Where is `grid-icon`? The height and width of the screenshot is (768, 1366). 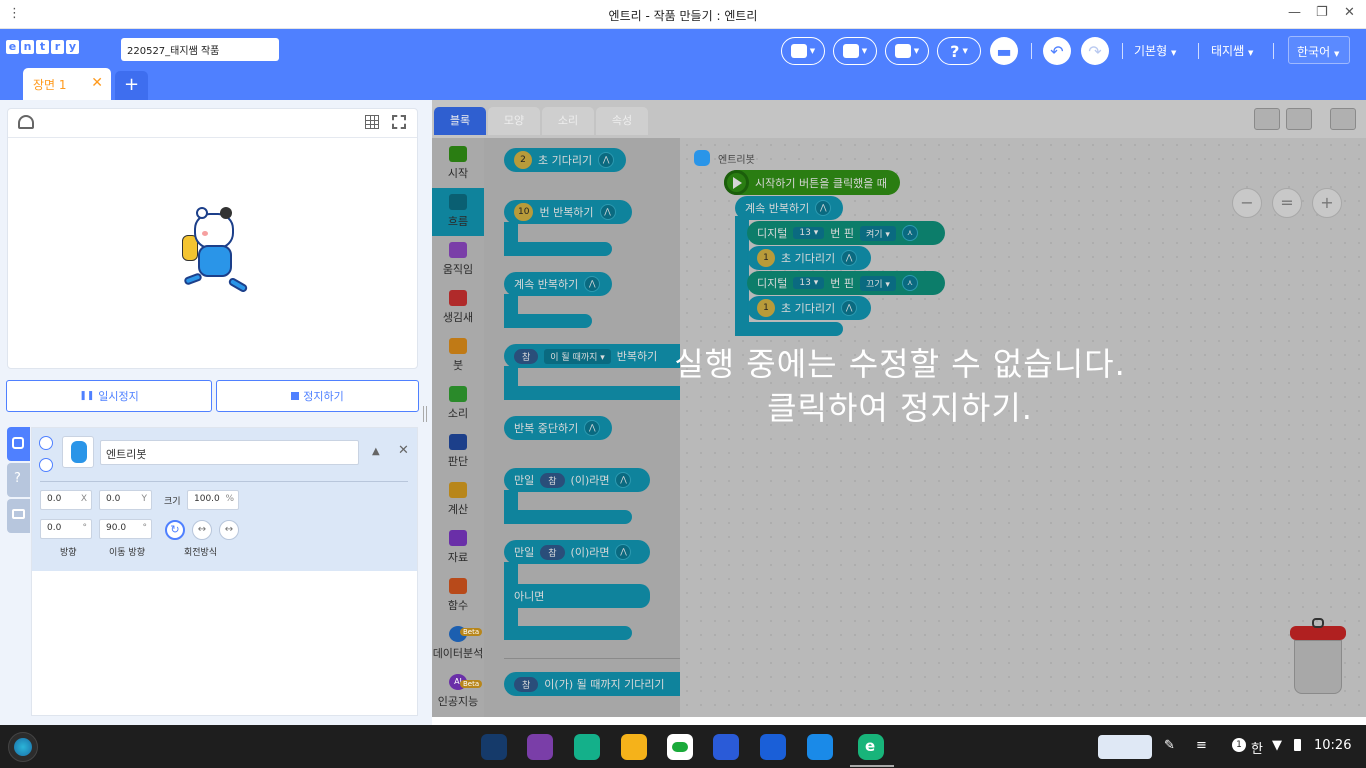 grid-icon is located at coordinates (372, 122).